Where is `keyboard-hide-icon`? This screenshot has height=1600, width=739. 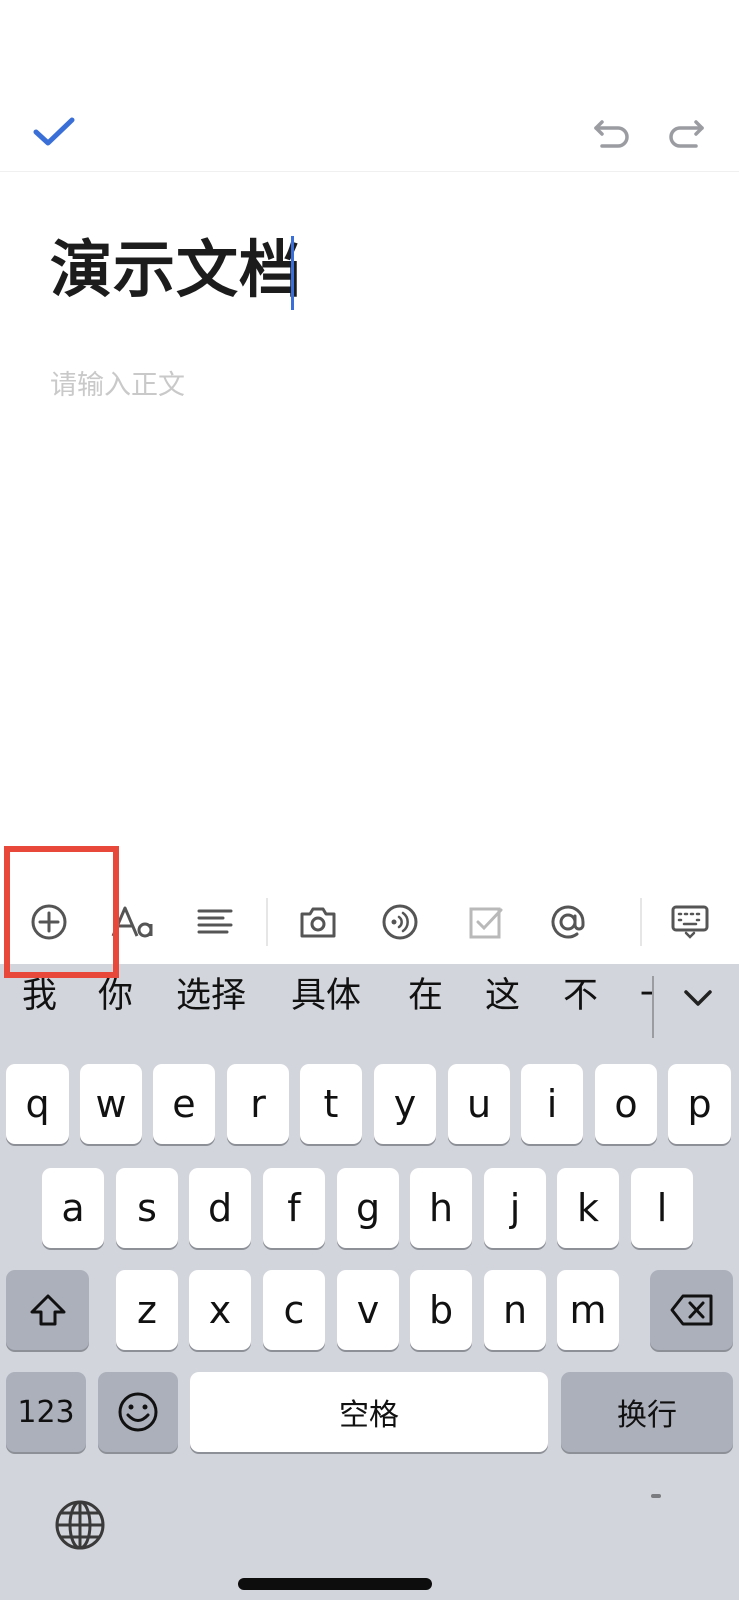
keyboard-hide-icon is located at coordinates (690, 922).